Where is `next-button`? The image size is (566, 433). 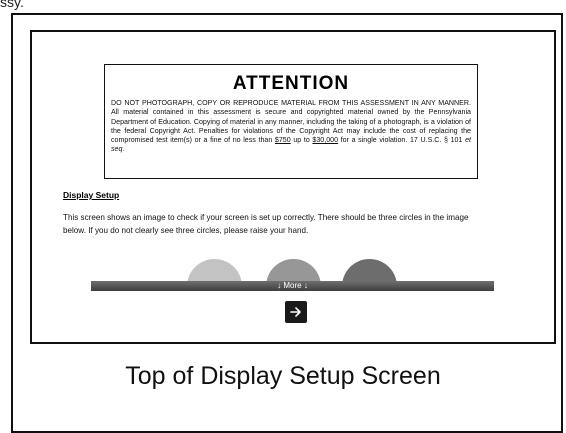 next-button is located at coordinates (296, 312).